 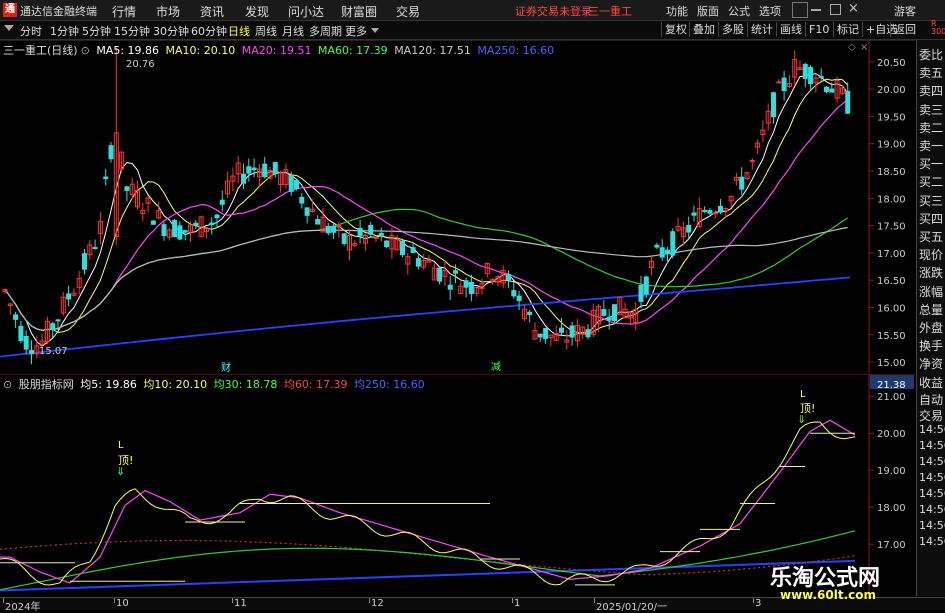 What do you see at coordinates (359, 11) in the screenshot?
I see `menu-wealth: 财富圈` at bounding box center [359, 11].